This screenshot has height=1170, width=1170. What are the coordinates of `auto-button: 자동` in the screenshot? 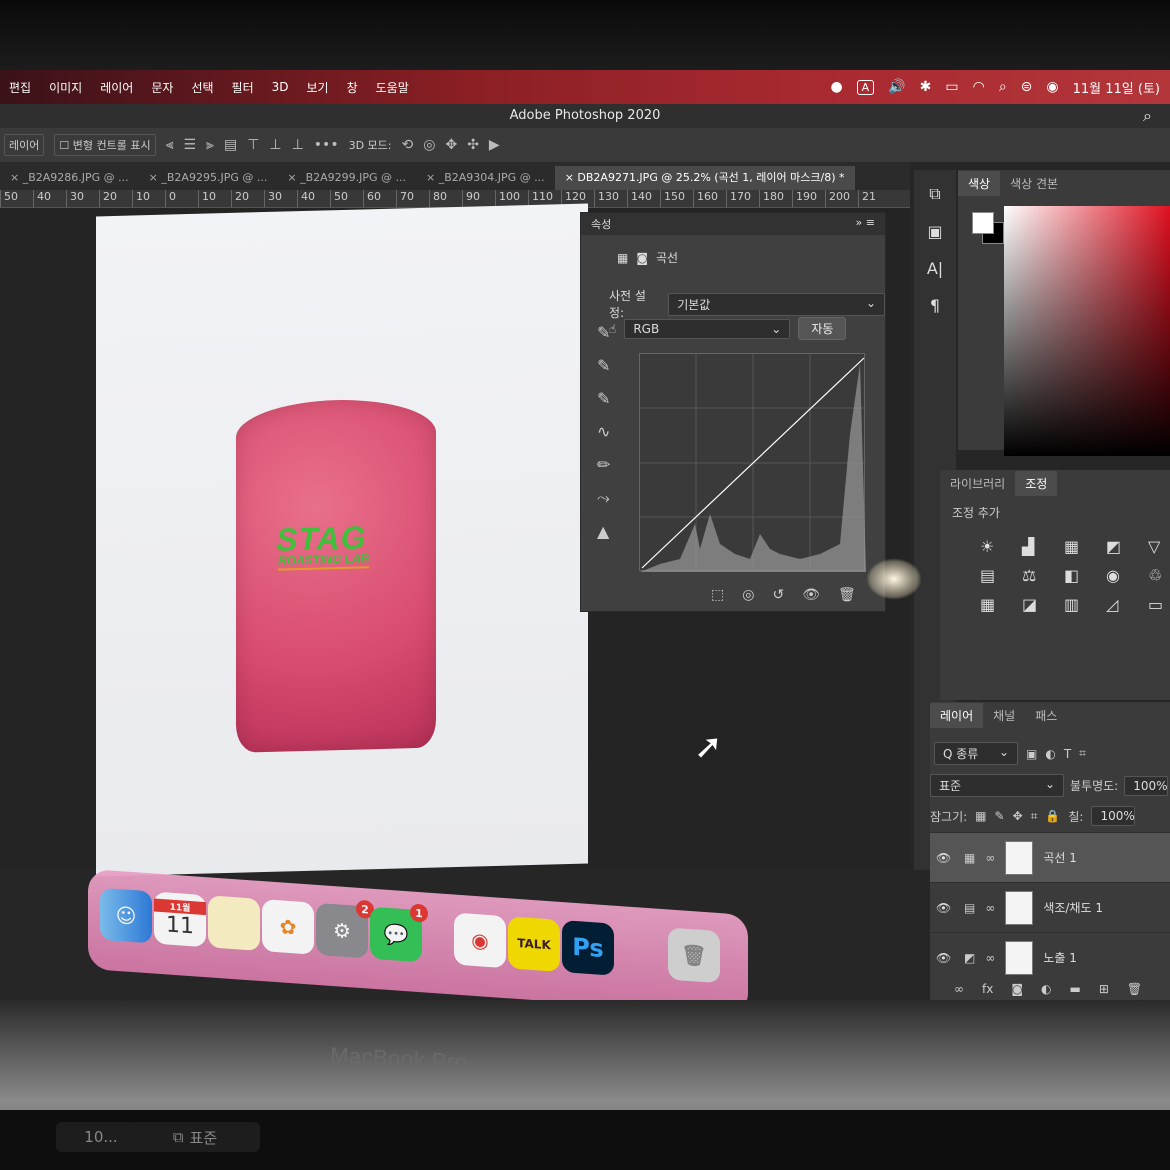 It's located at (822, 328).